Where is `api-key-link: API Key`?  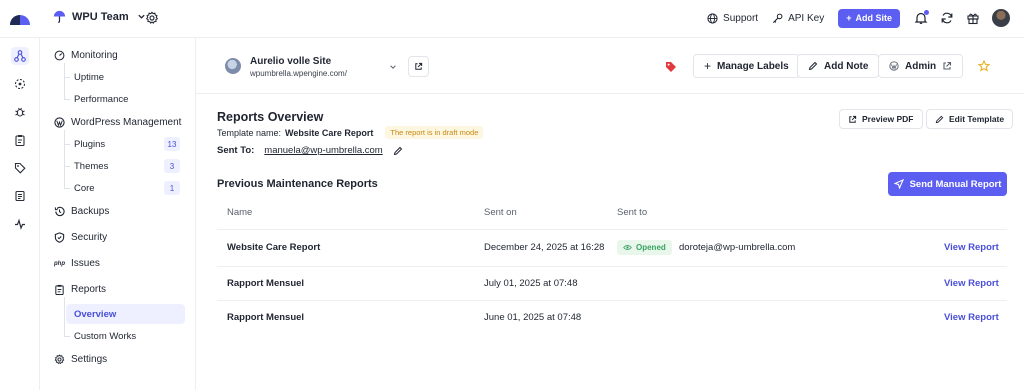 api-key-link: API Key is located at coordinates (798, 18).